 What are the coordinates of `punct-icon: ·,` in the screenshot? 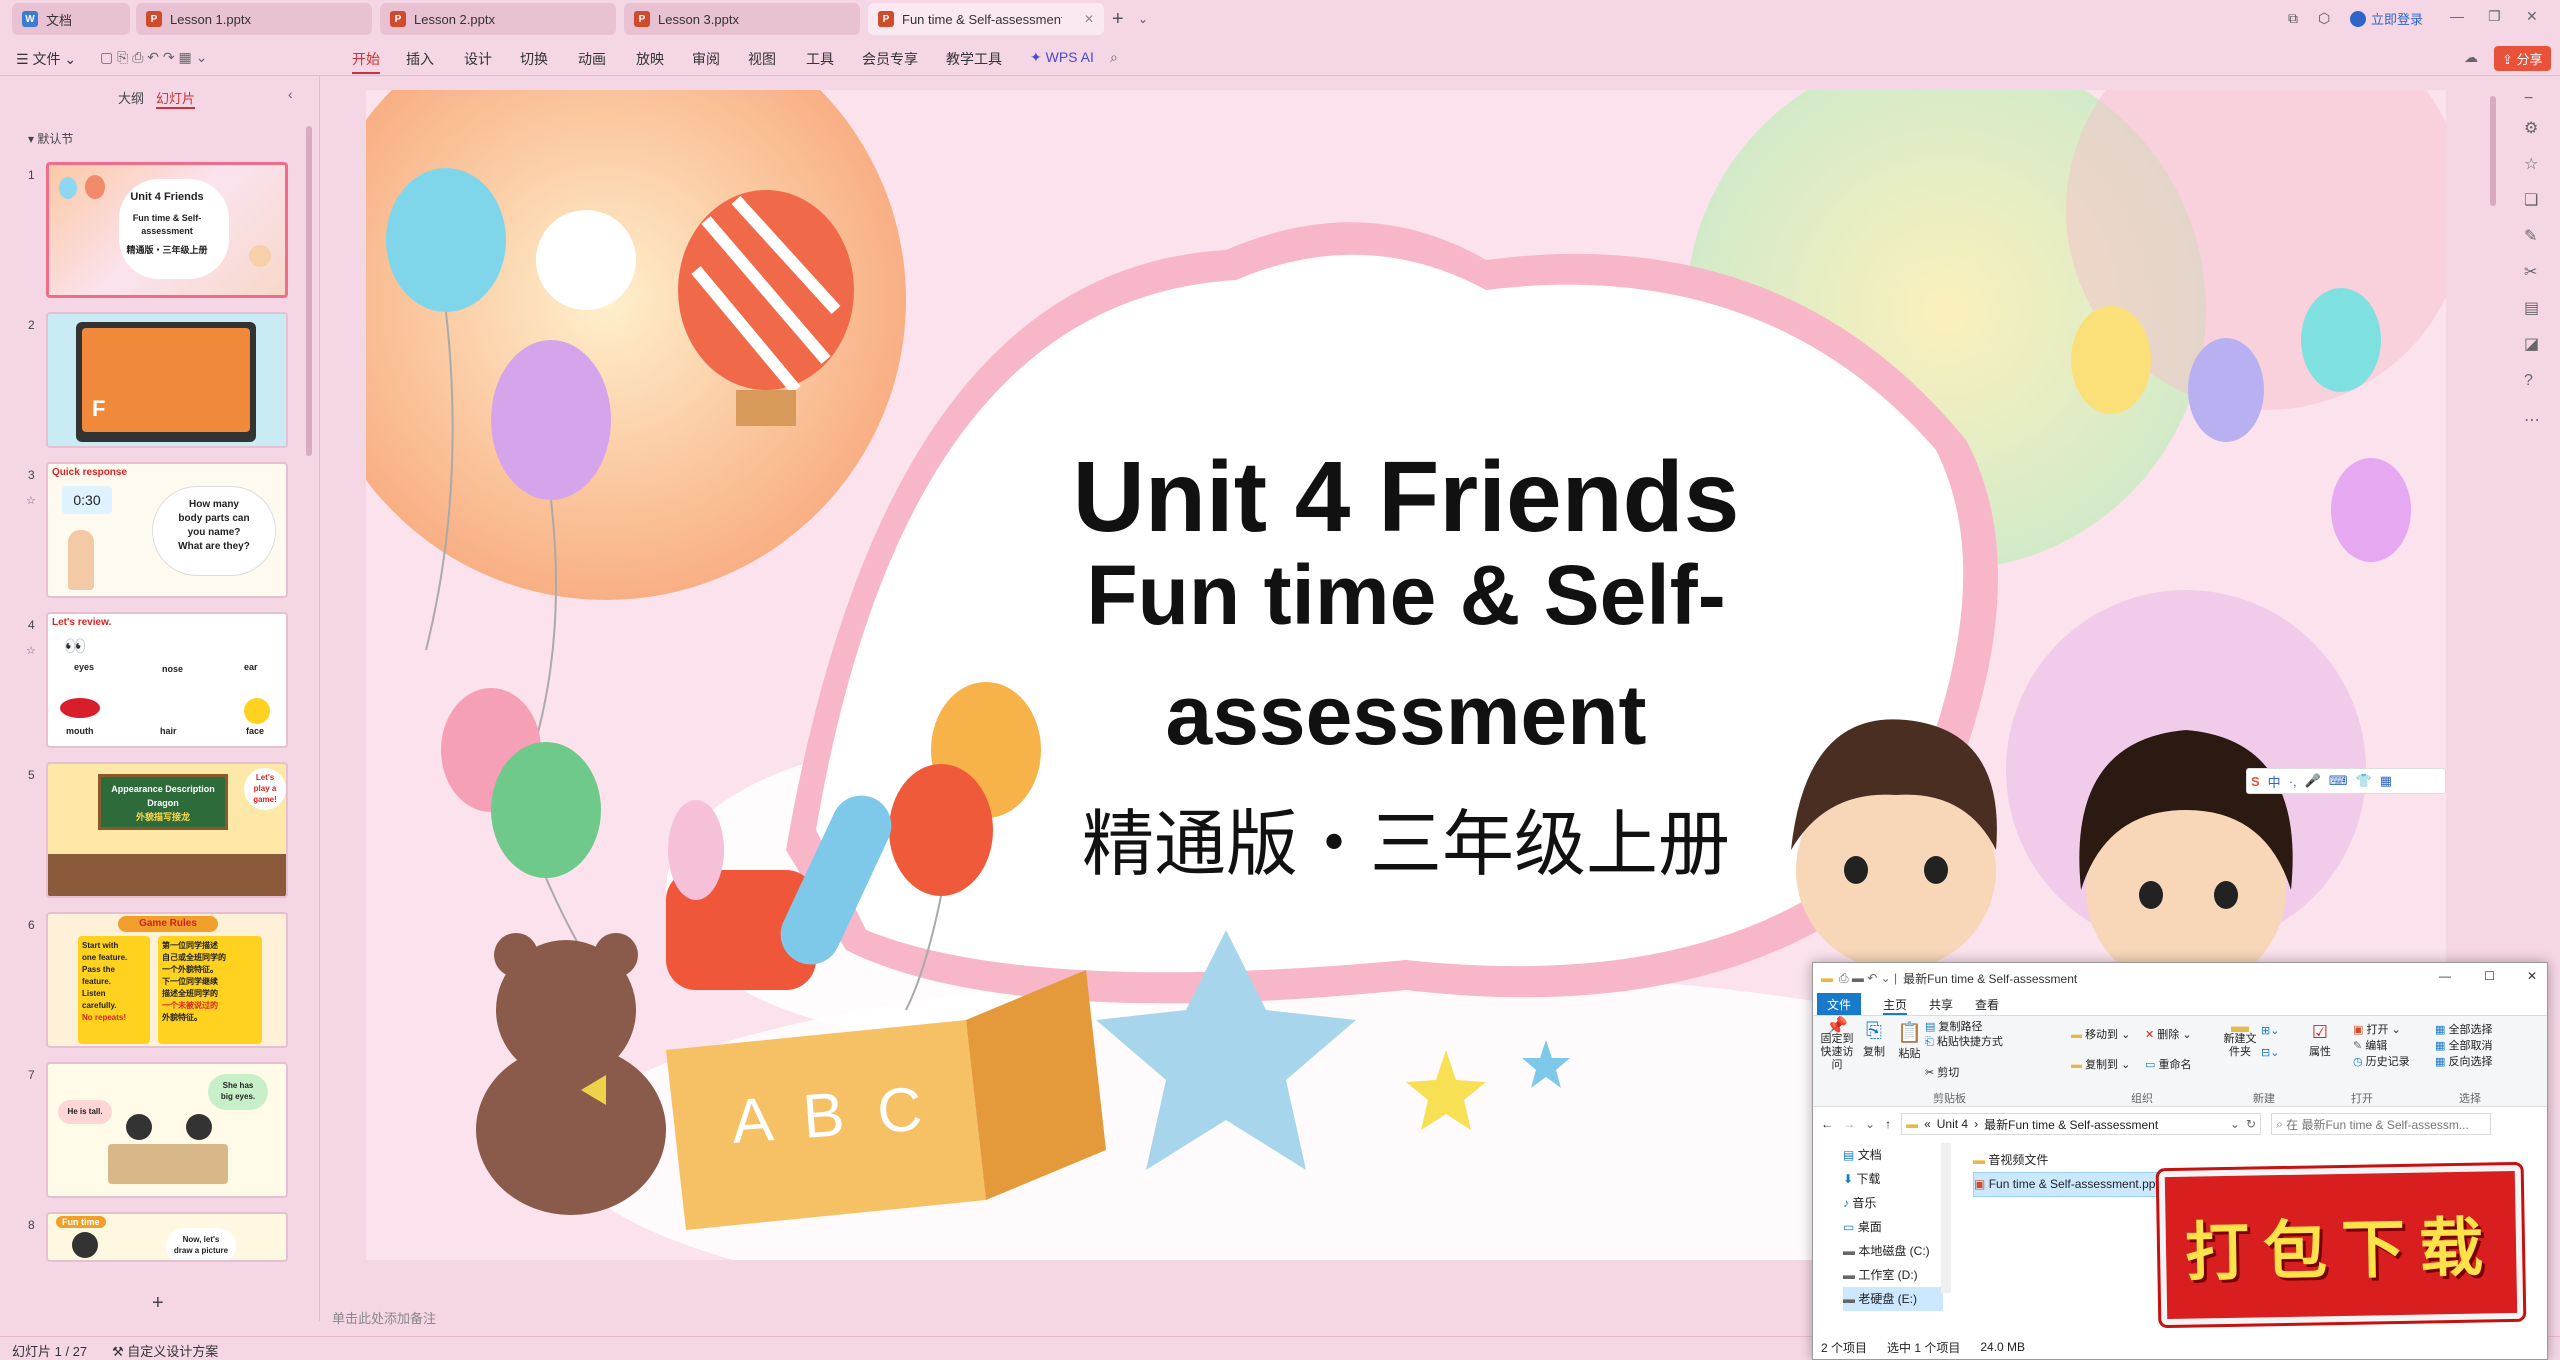 It's located at (2293, 781).